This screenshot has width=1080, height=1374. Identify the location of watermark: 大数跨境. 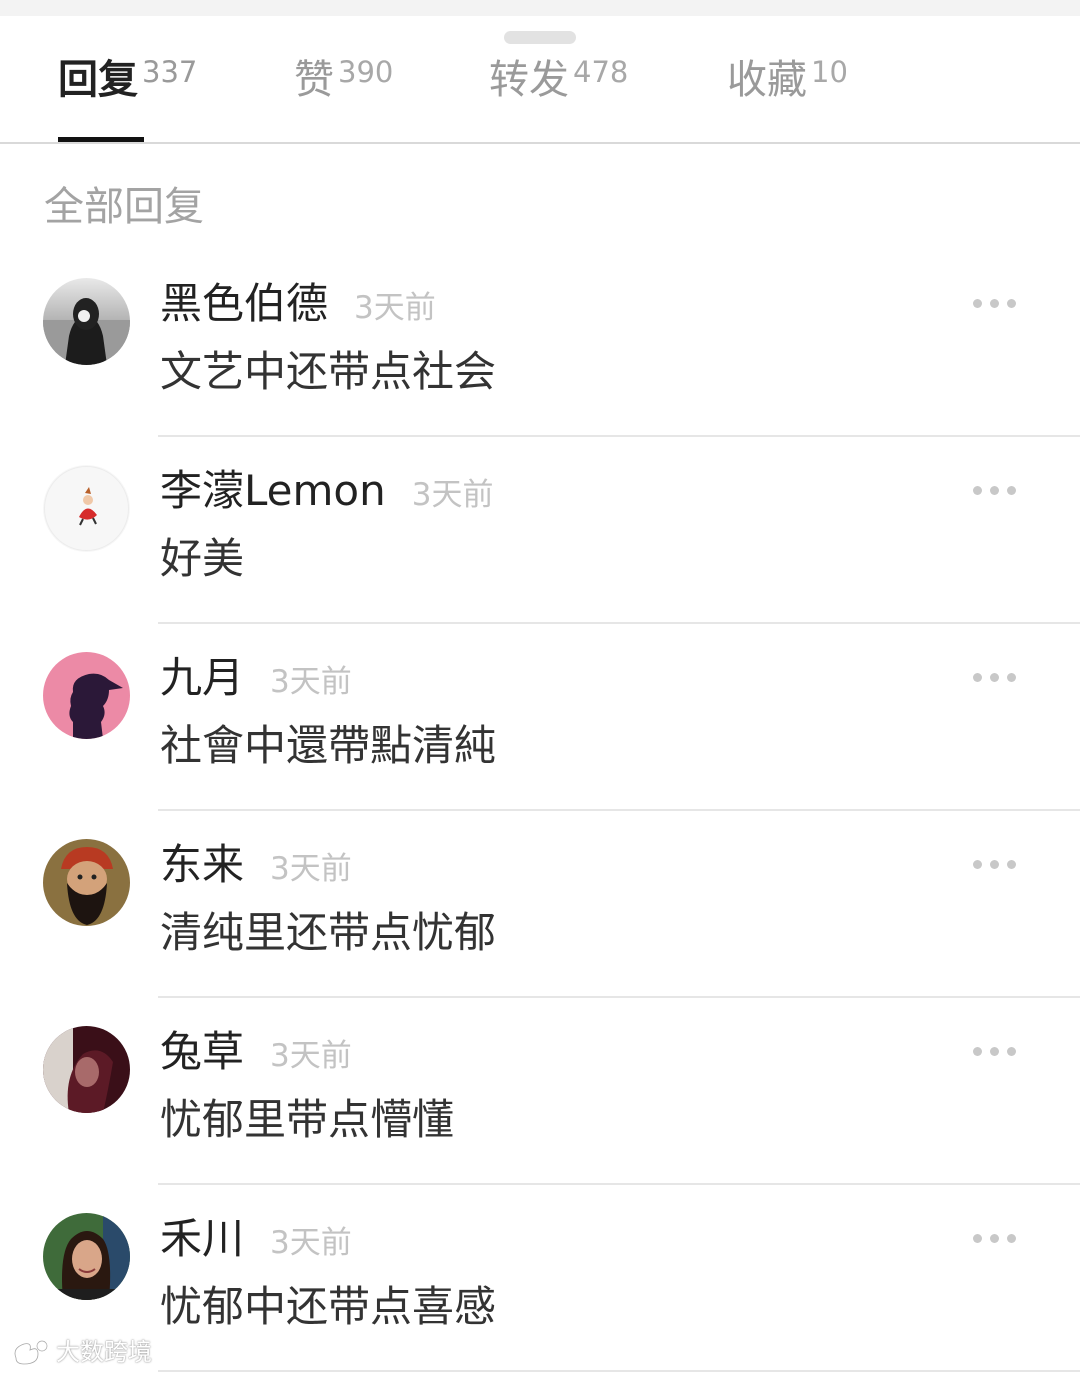
(81, 1352).